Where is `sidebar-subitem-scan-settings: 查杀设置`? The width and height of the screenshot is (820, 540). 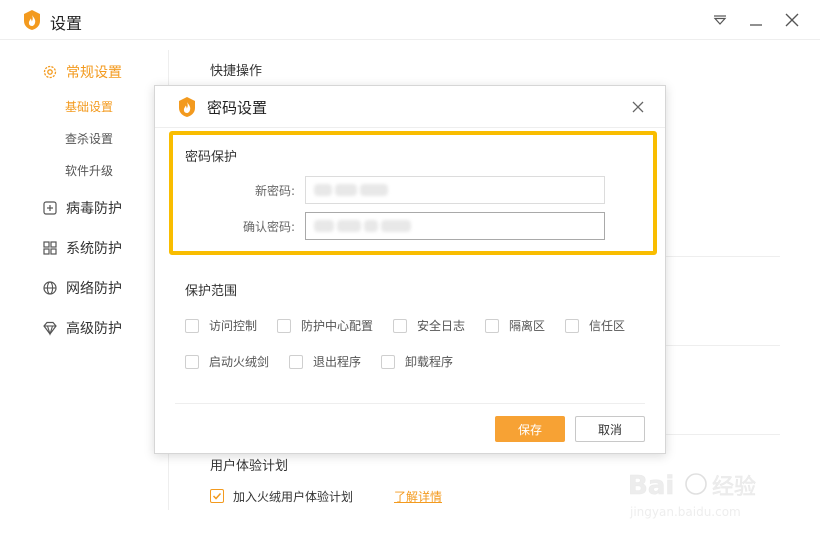 sidebar-subitem-scan-settings: 查杀设置 is located at coordinates (89, 138).